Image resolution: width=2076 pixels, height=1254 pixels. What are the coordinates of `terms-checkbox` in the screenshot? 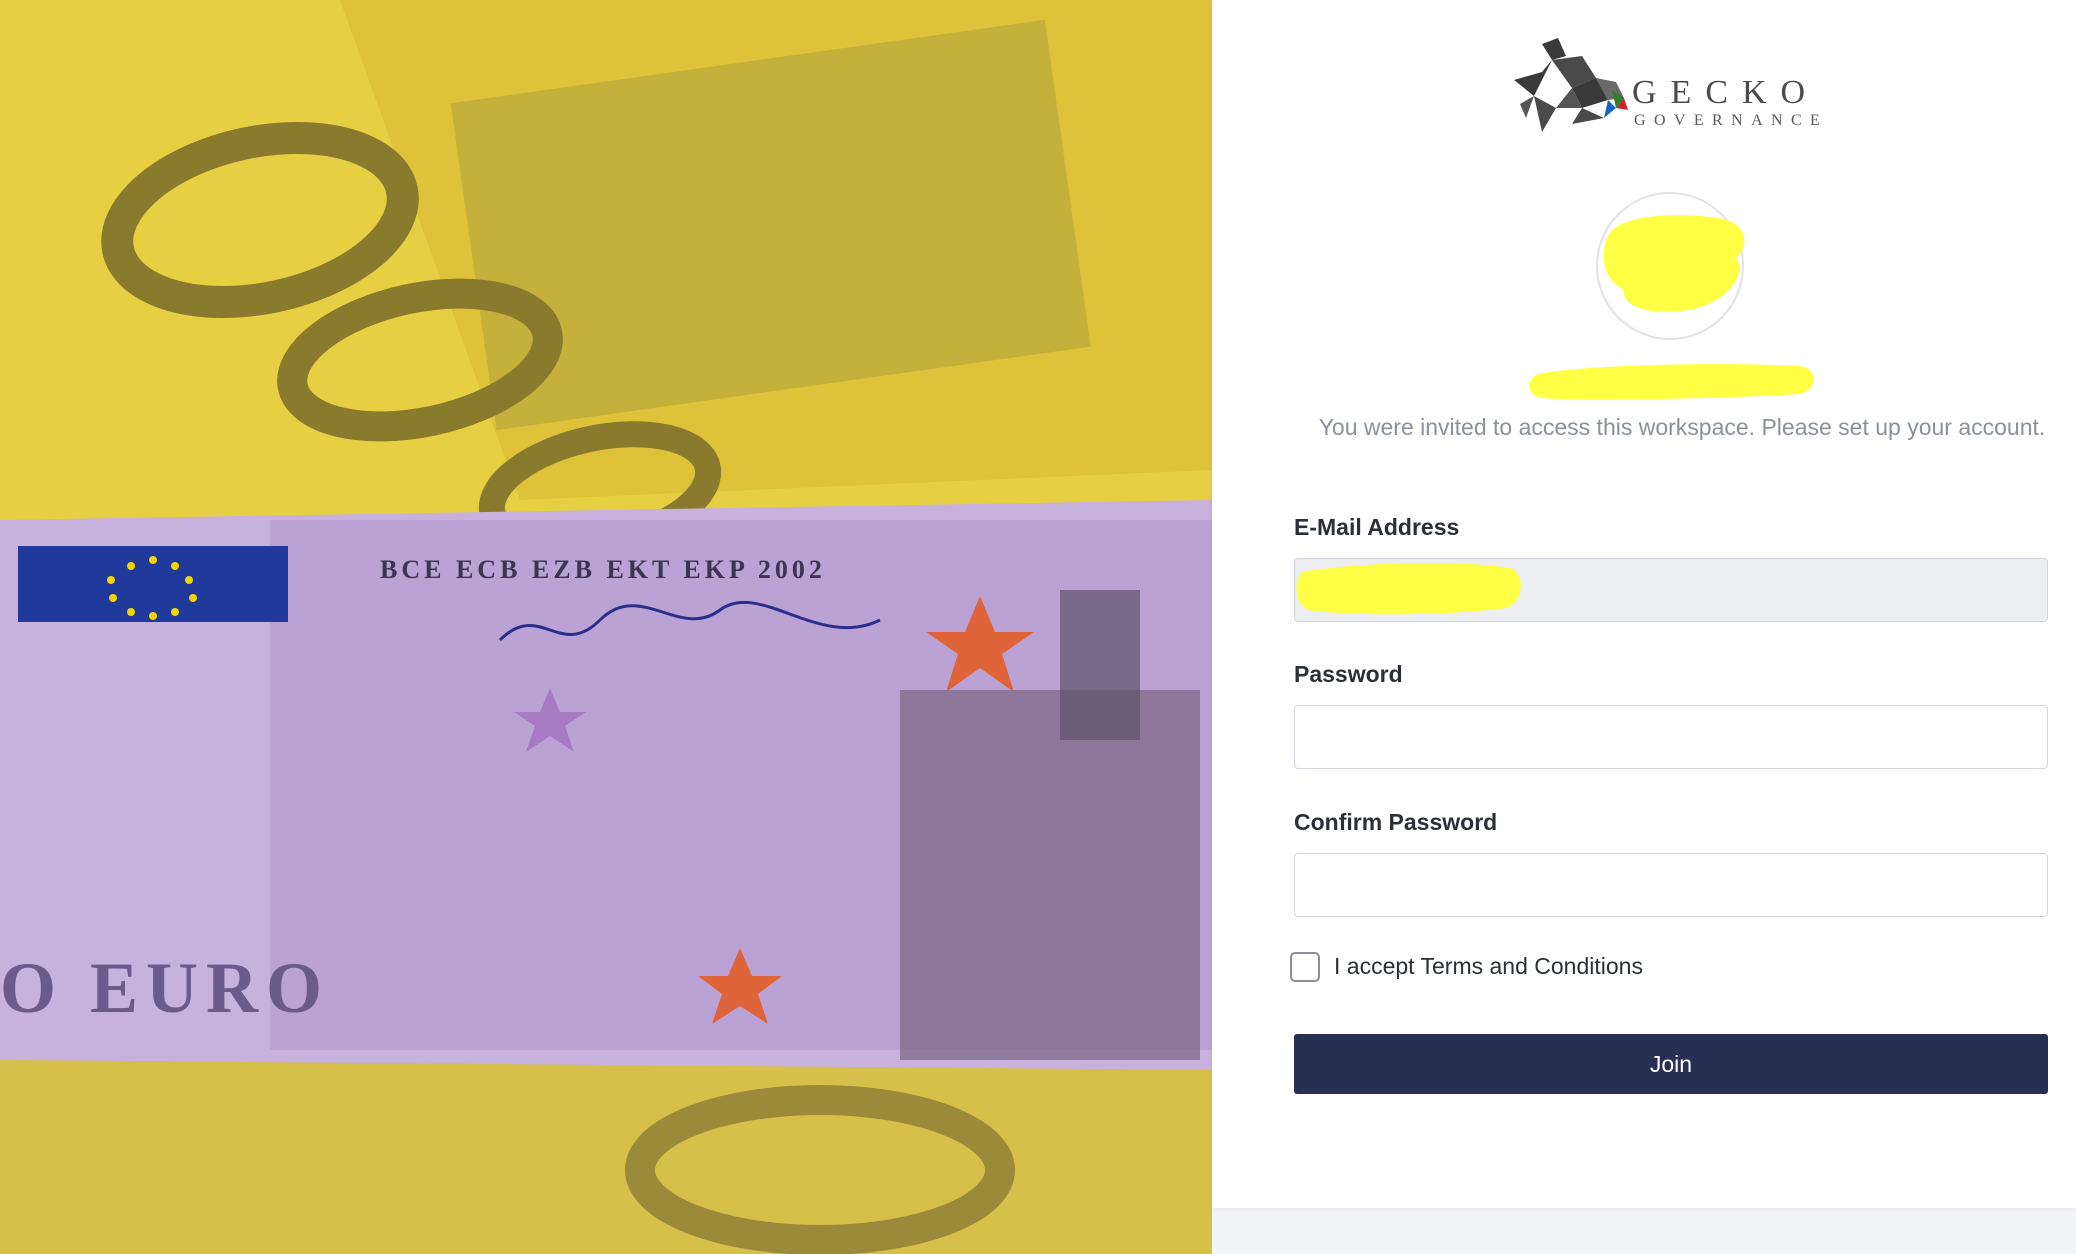 It's located at (1305, 967).